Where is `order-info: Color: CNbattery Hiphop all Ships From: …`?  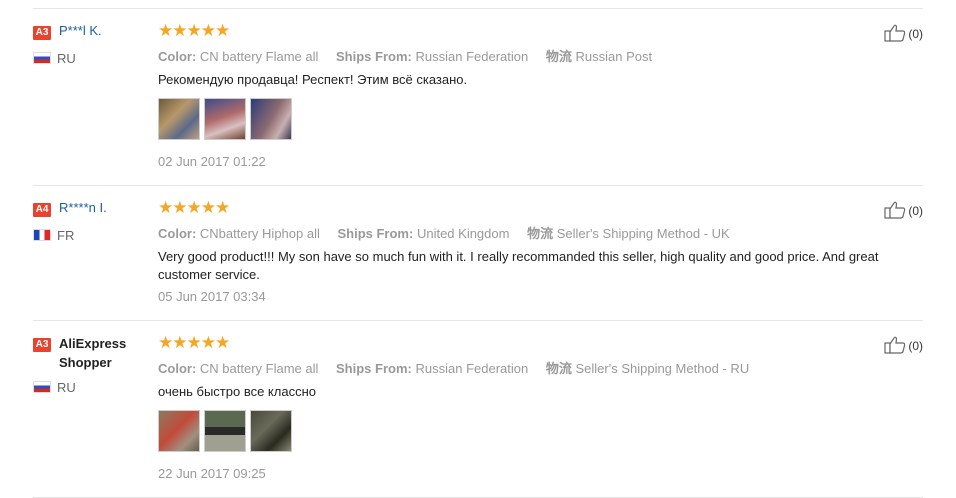
order-info: Color: CNbattery Hiphop all Ships From: … is located at coordinates (451, 232).